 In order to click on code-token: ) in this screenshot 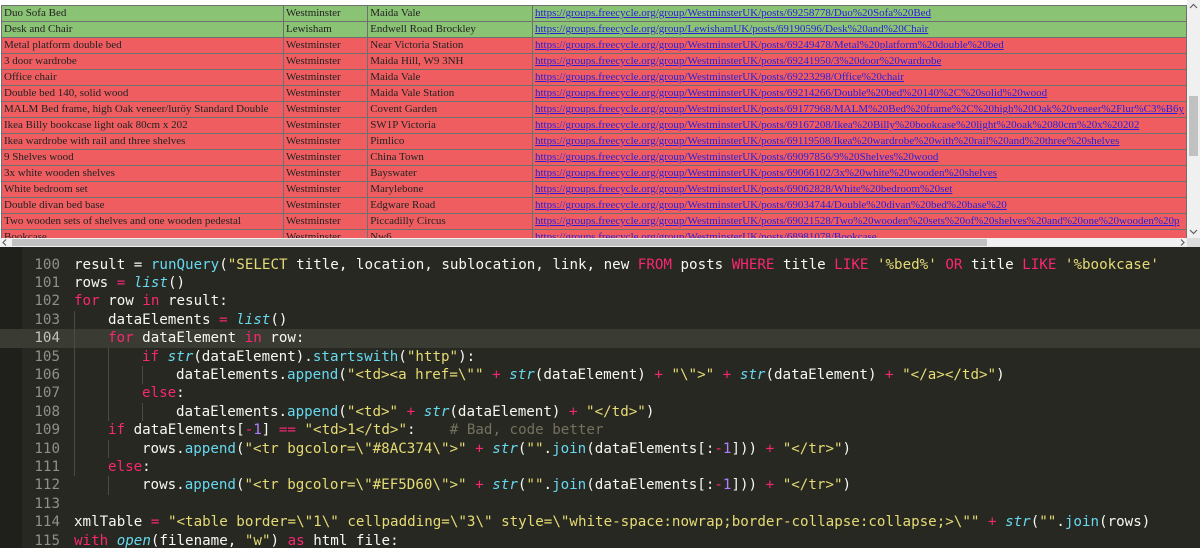, I will do `click(847, 448)`.